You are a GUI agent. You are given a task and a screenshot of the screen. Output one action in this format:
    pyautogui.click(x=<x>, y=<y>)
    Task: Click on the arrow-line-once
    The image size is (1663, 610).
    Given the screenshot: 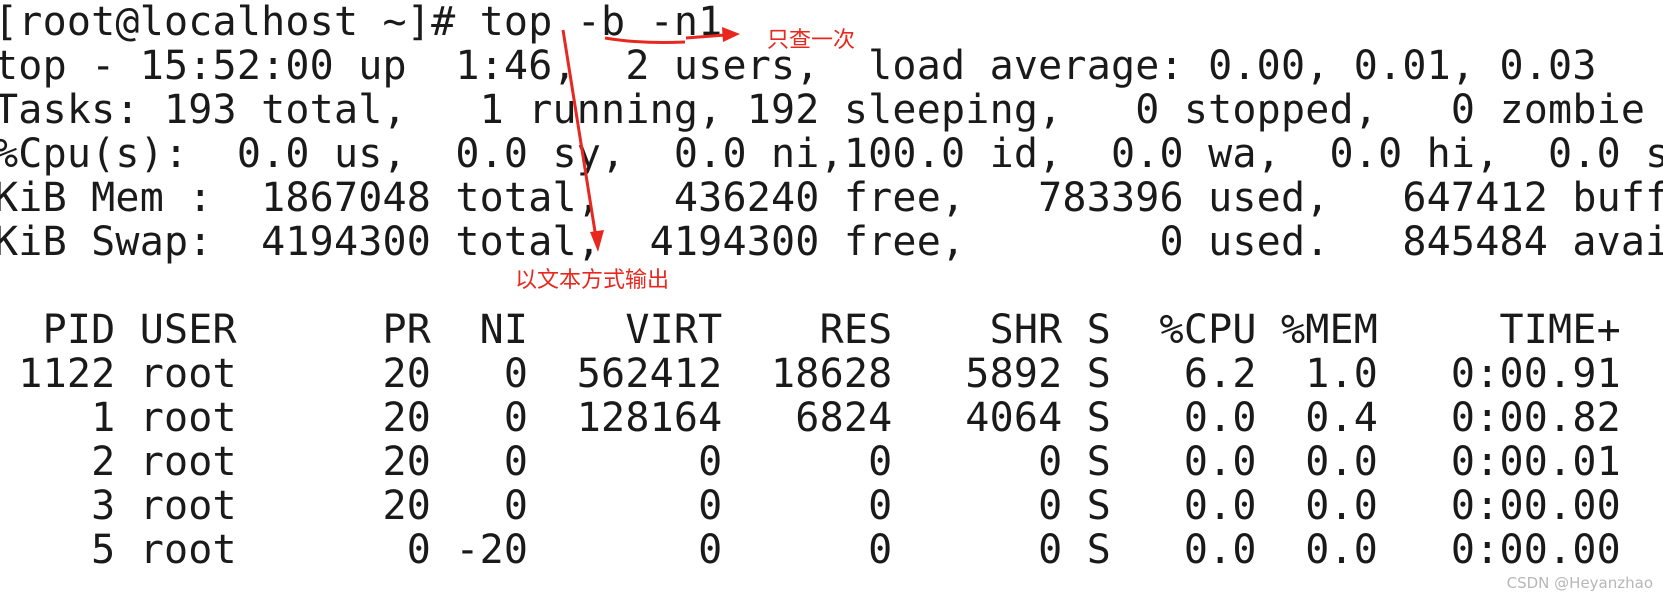 What is the action you would take?
    pyautogui.click(x=705, y=36)
    